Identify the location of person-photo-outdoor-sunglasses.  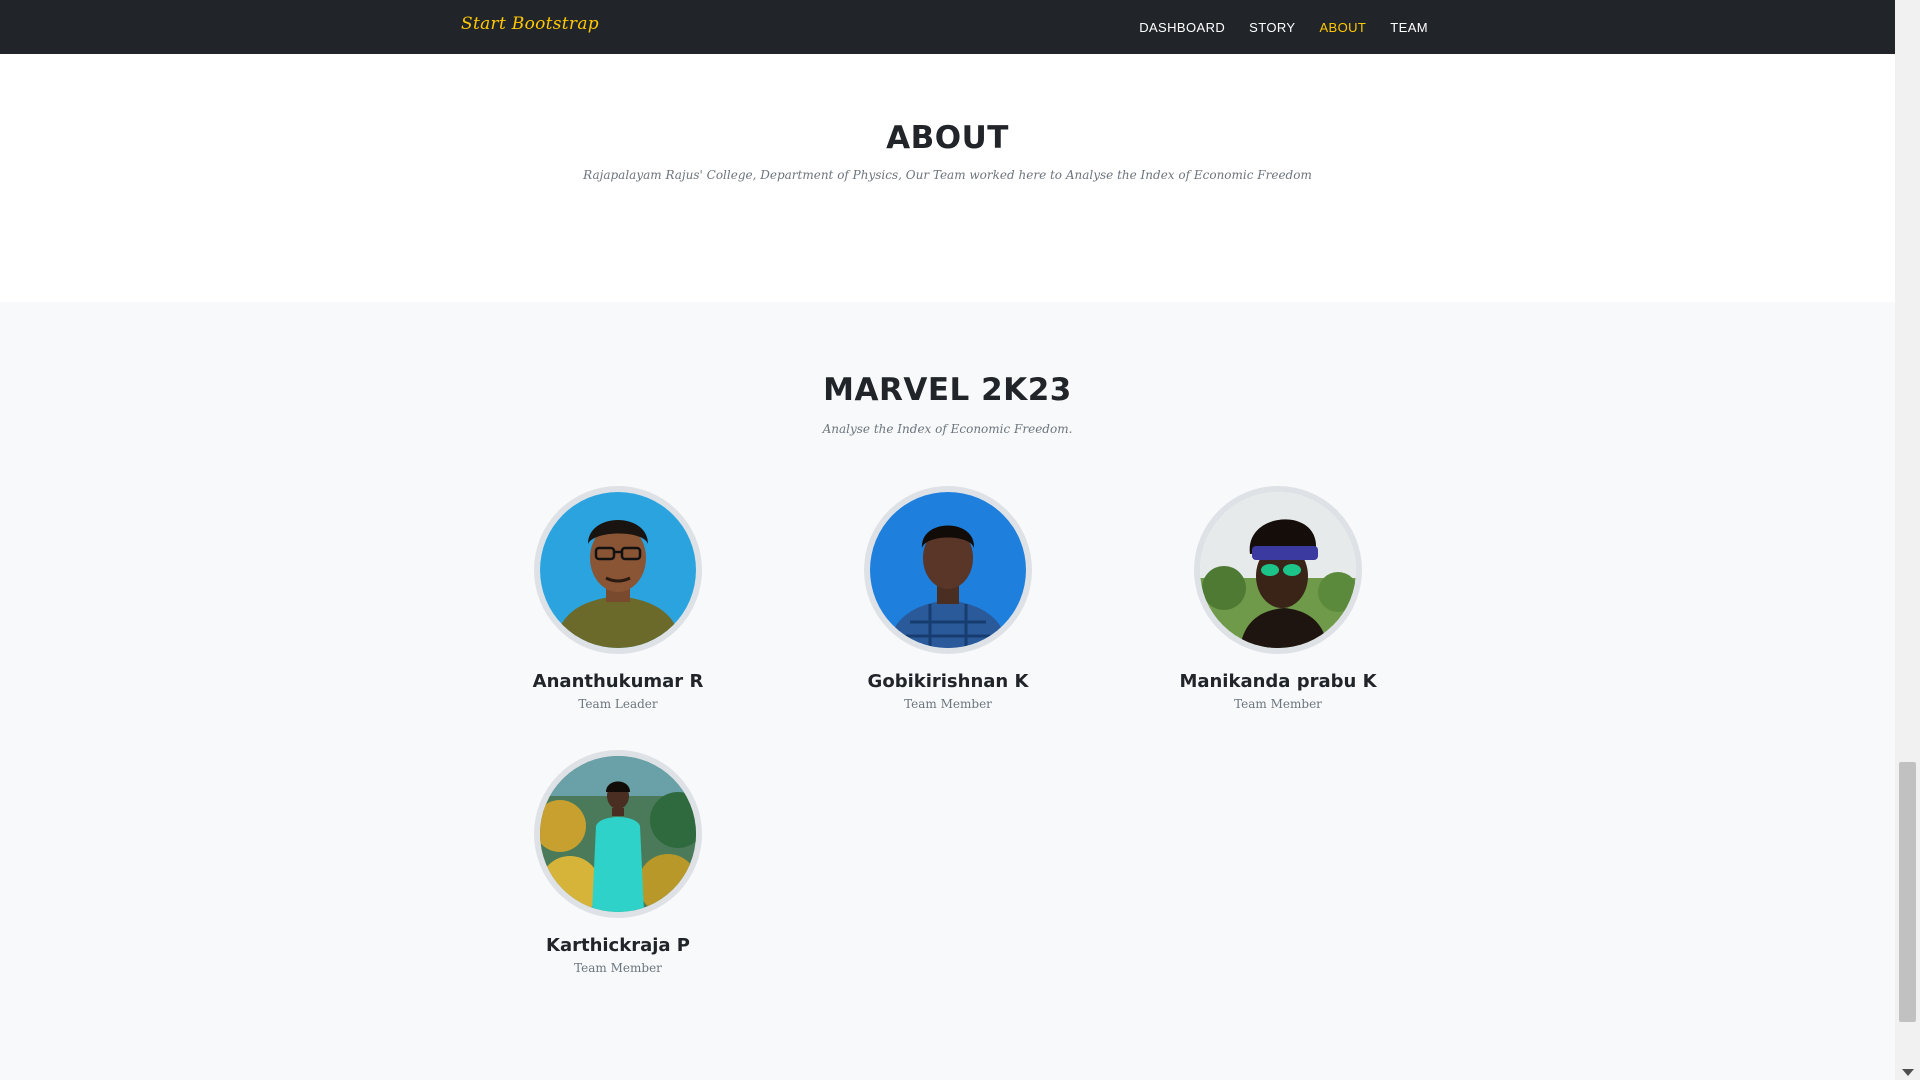
(1278, 570).